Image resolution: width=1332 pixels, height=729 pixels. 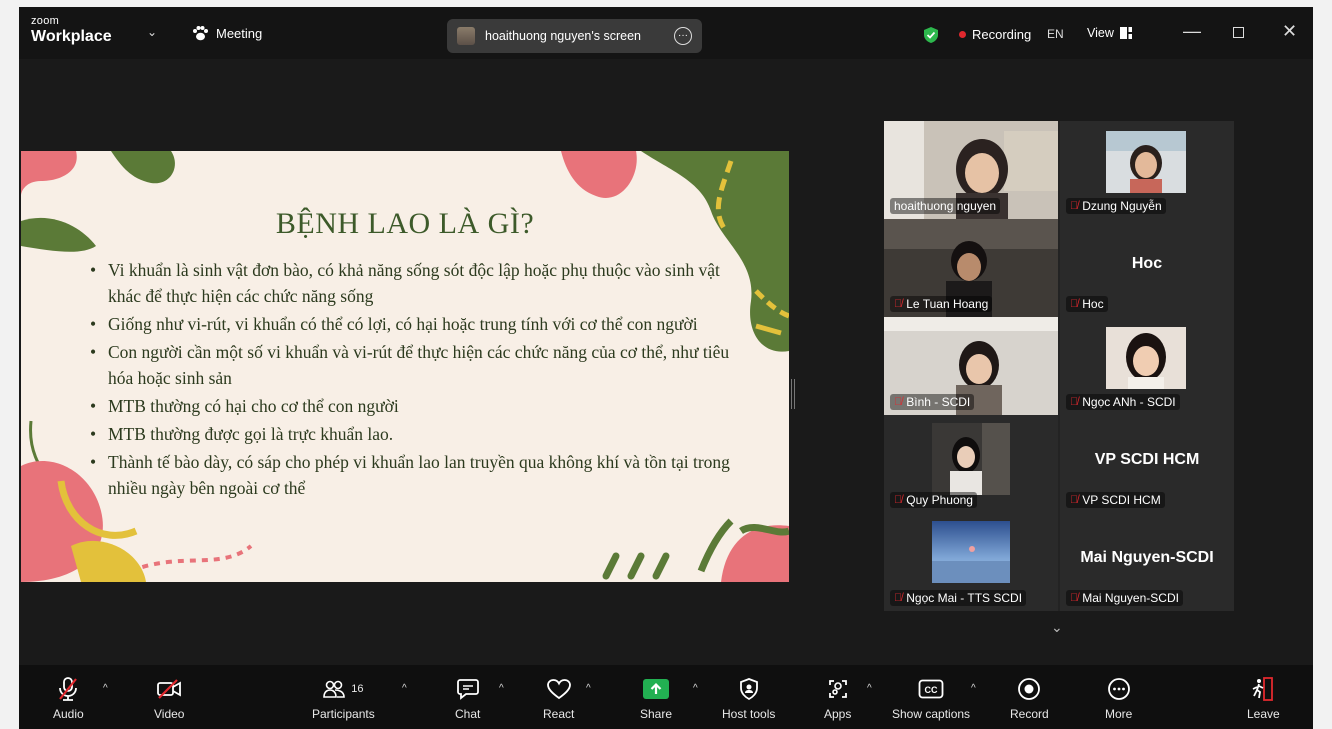 What do you see at coordinates (68, 714) in the screenshot?
I see `audio-label: Audio` at bounding box center [68, 714].